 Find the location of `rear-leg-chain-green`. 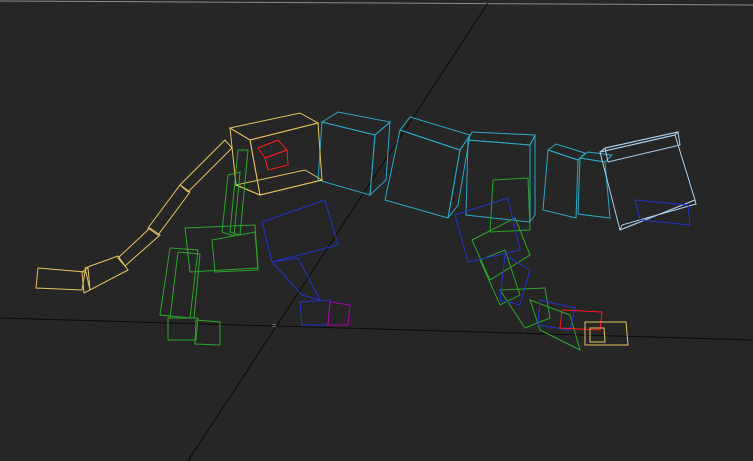

rear-leg-chain-green is located at coordinates (526, 264).